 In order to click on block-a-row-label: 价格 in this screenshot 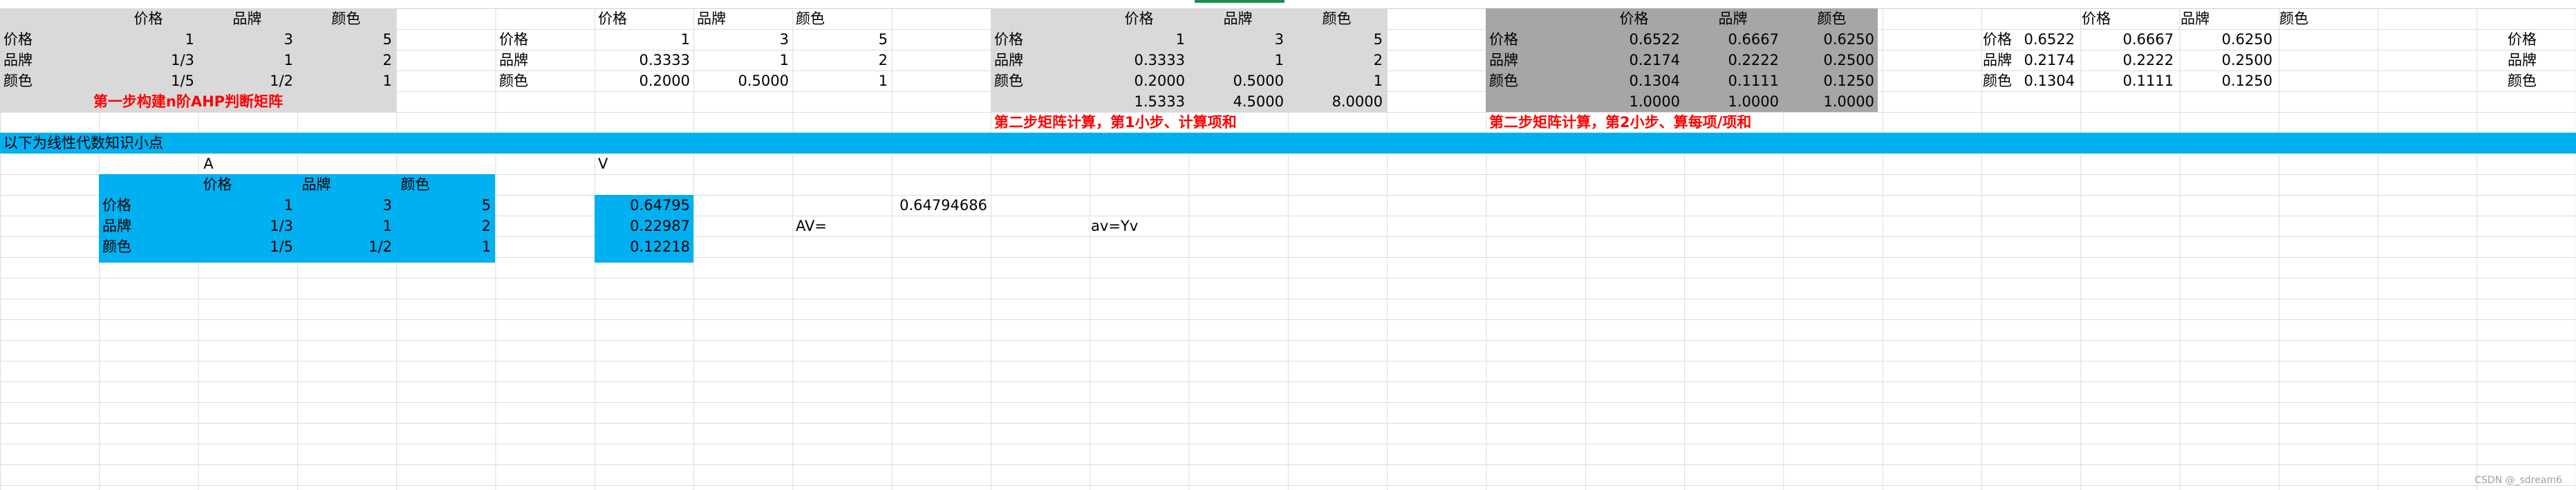, I will do `click(49, 39)`.